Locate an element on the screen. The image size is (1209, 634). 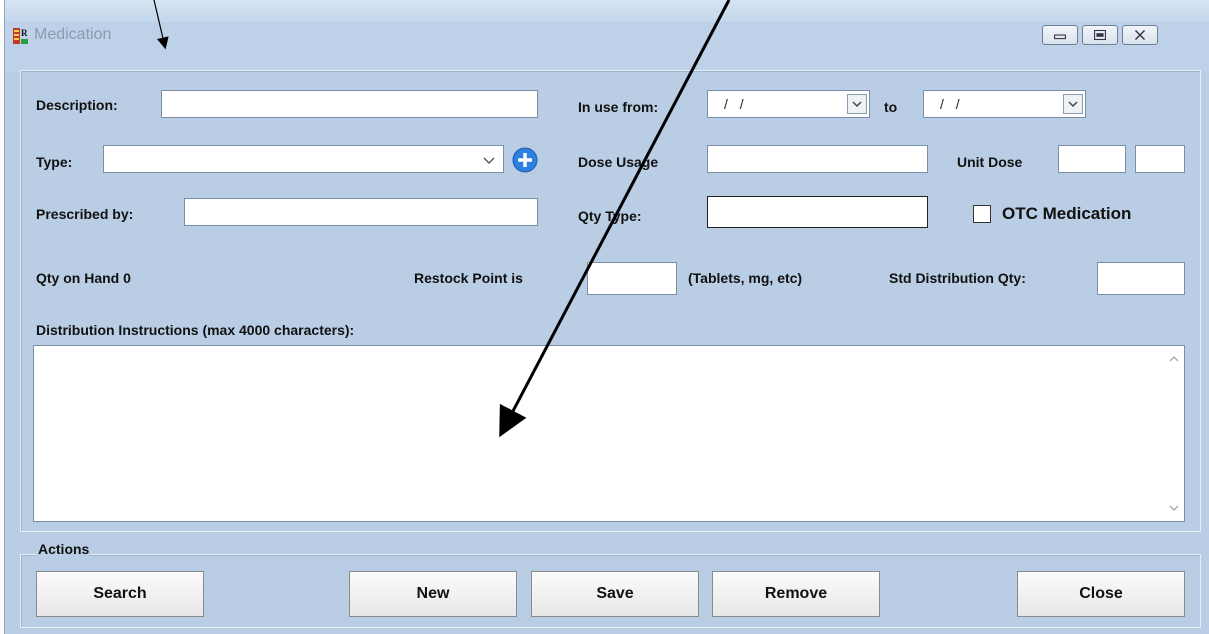
minimize-icon is located at coordinates (1060, 37).